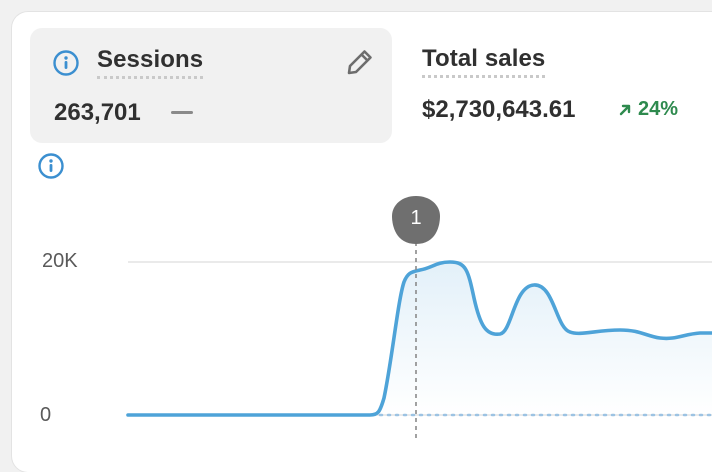  I want to click on marker-label: 1, so click(415, 218).